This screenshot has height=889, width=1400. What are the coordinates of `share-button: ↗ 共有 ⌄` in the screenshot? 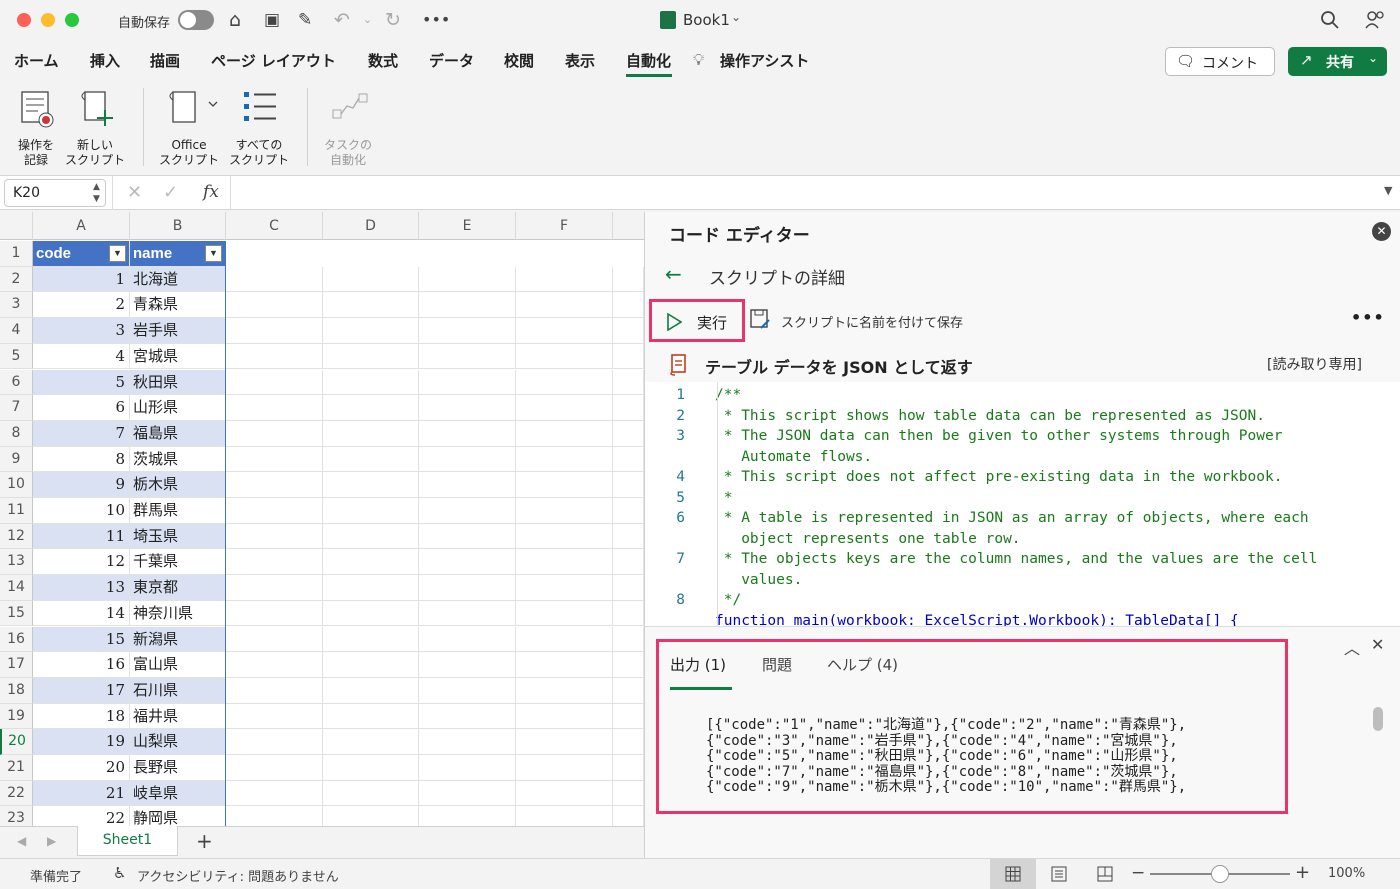 It's located at (1337, 61).